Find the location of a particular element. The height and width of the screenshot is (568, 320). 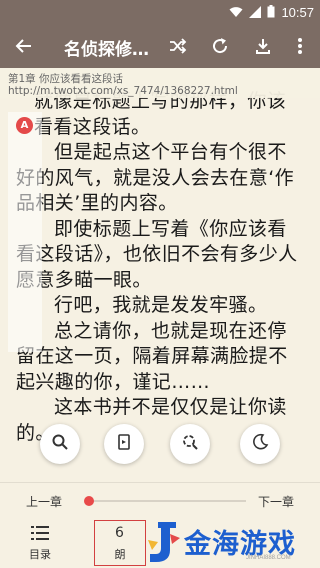

prev-chapter-button: 上一章 is located at coordinates (44, 501).